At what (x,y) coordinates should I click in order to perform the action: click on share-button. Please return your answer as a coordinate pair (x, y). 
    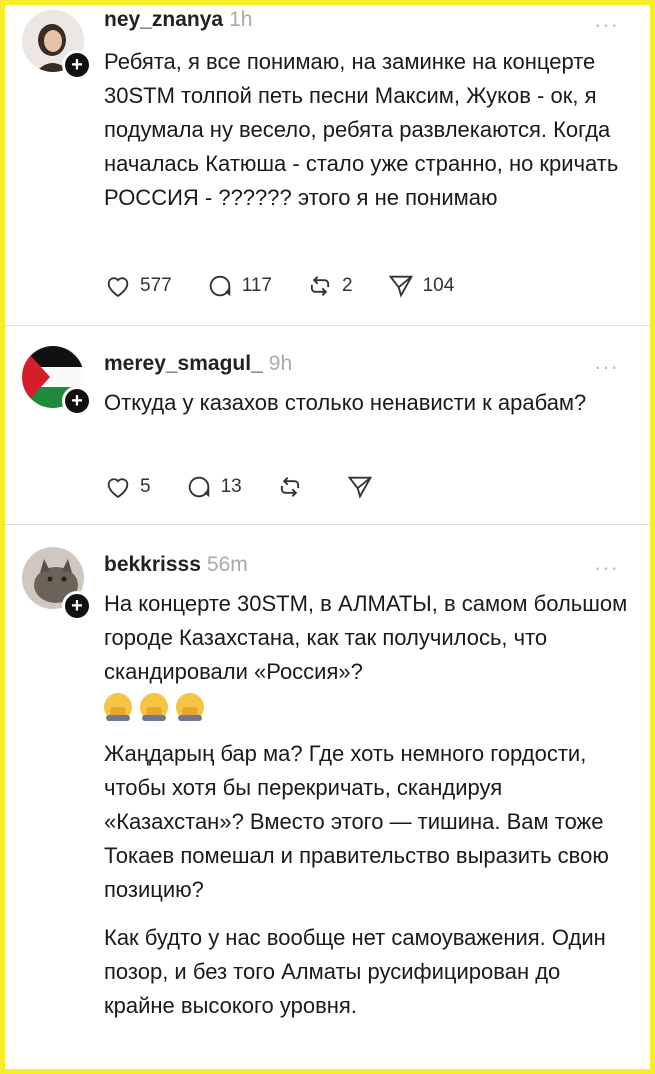
    Looking at the image, I should click on (364, 487).